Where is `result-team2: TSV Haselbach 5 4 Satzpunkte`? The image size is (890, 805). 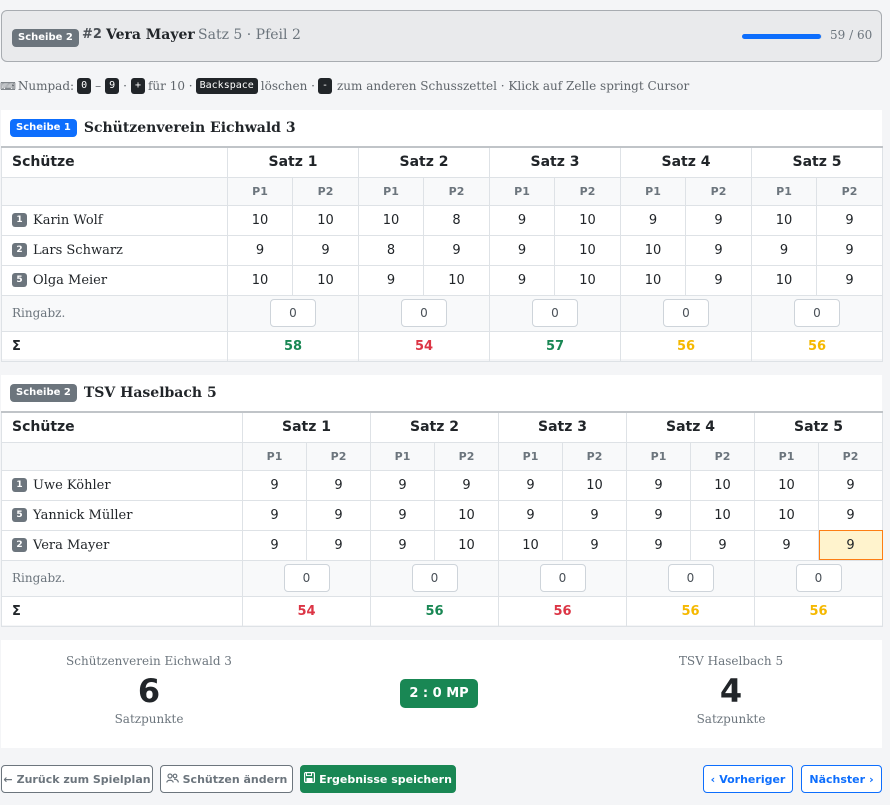
result-team2: TSV Haselbach 5 4 Satzpunkte is located at coordinates (731, 690).